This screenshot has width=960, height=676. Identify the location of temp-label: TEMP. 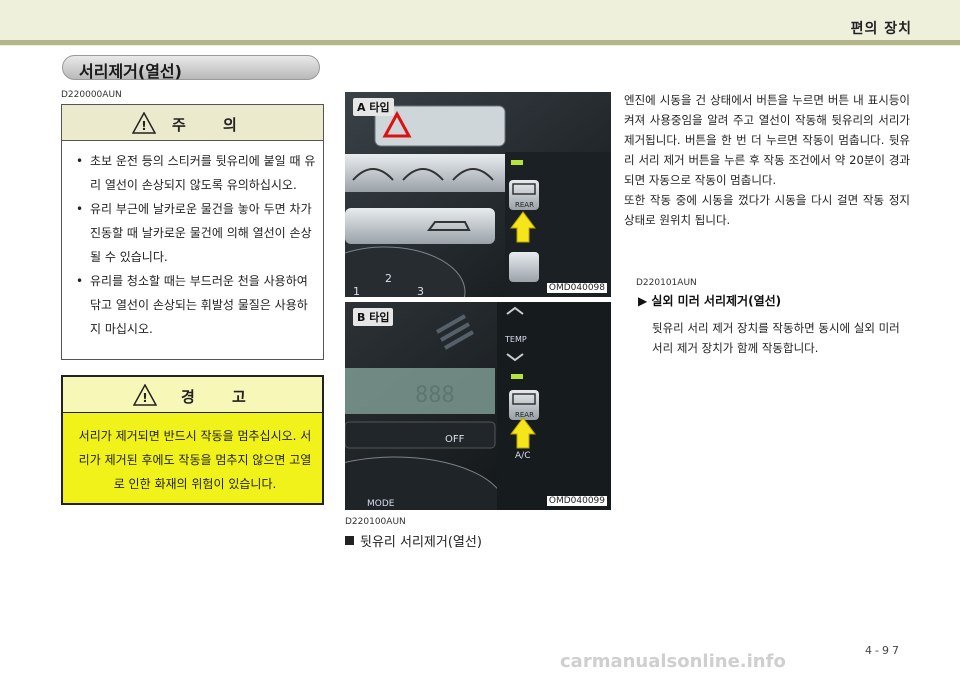
(515, 339).